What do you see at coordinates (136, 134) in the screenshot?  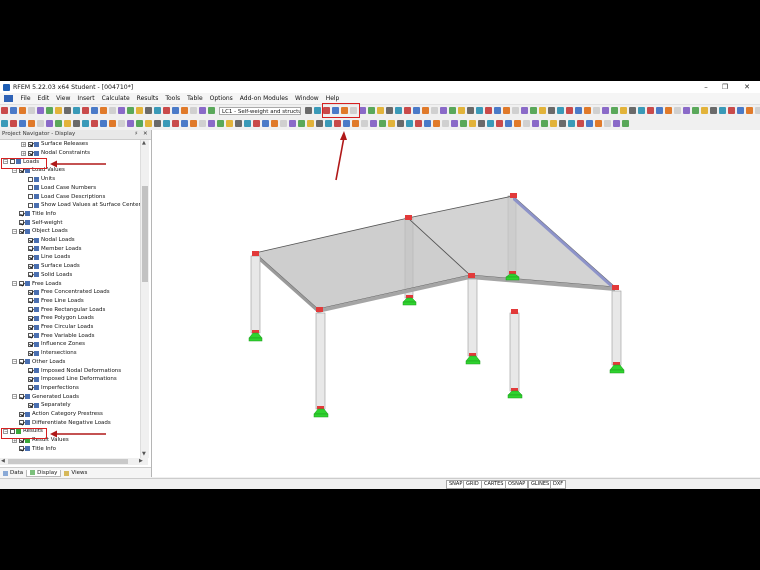 I see `pin-icon: ♯` at bounding box center [136, 134].